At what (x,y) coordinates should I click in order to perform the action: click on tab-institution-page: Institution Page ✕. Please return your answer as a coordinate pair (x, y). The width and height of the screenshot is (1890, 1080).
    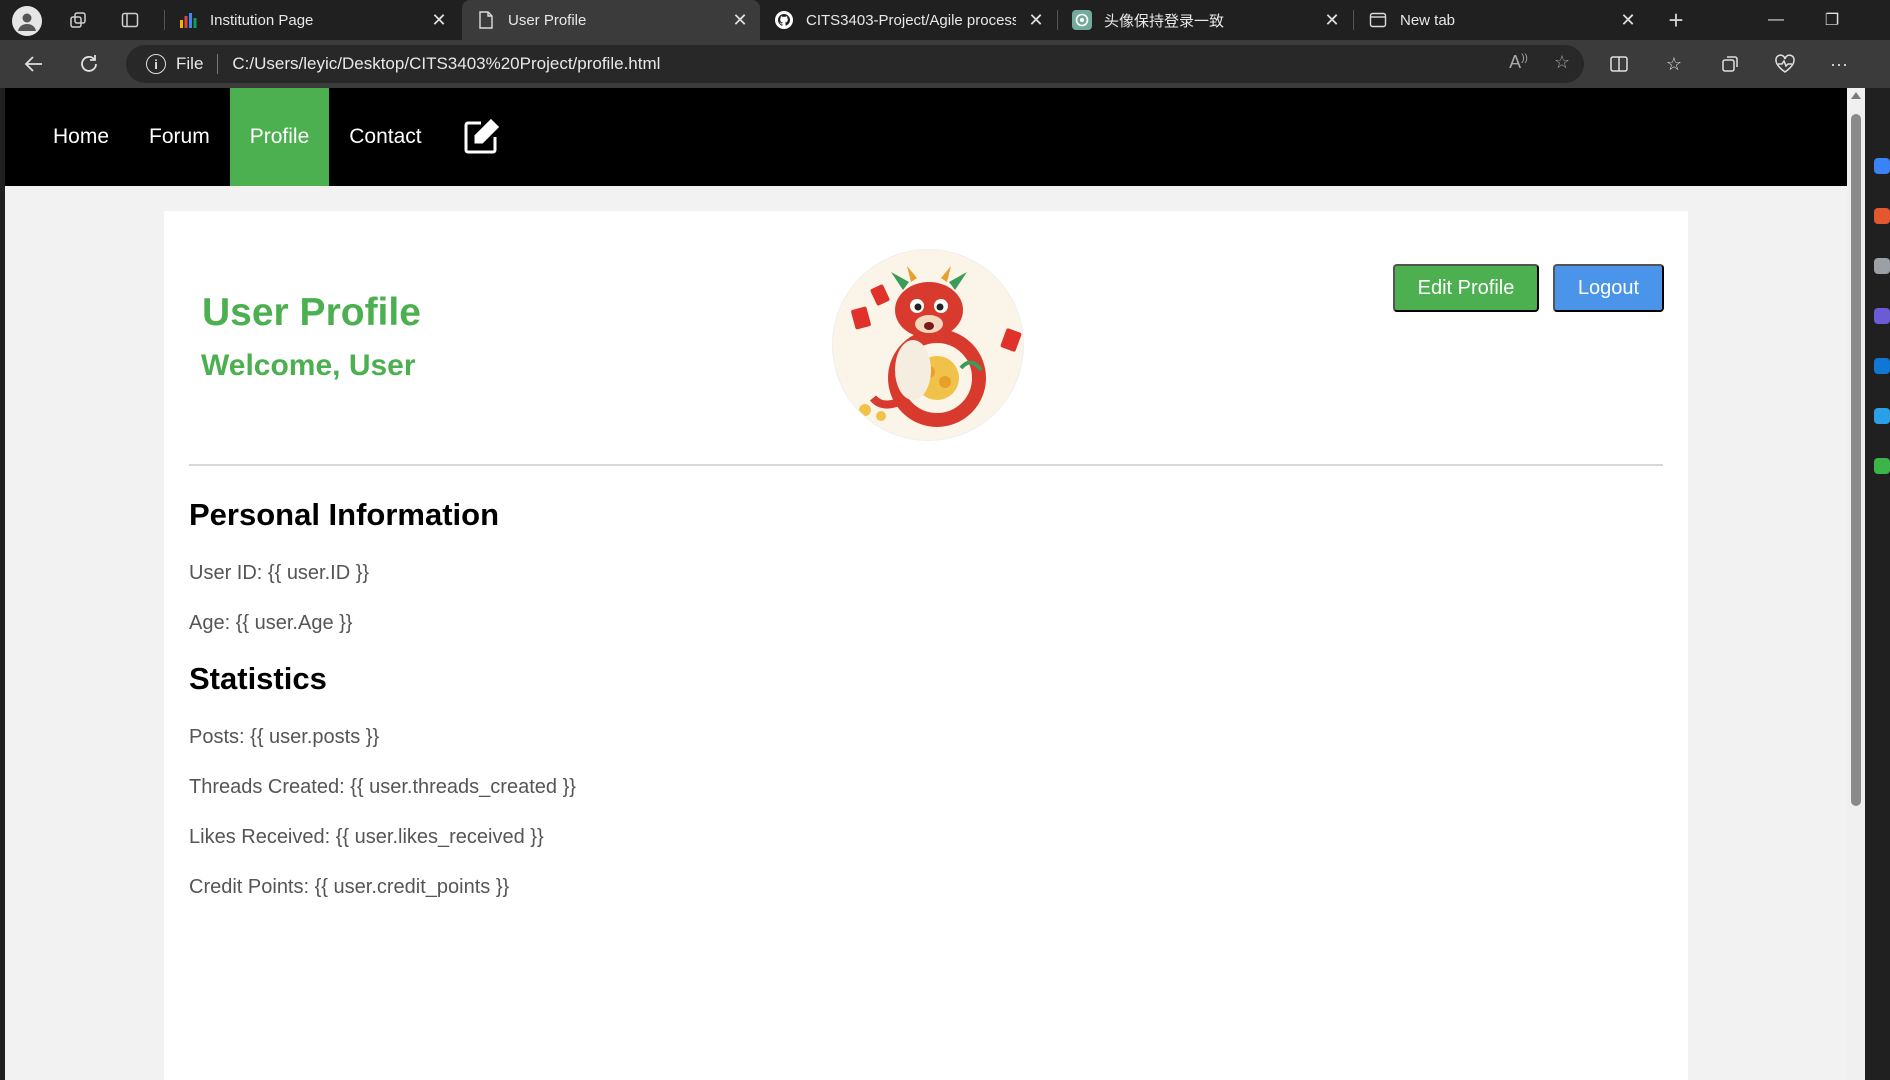
    Looking at the image, I should click on (311, 20).